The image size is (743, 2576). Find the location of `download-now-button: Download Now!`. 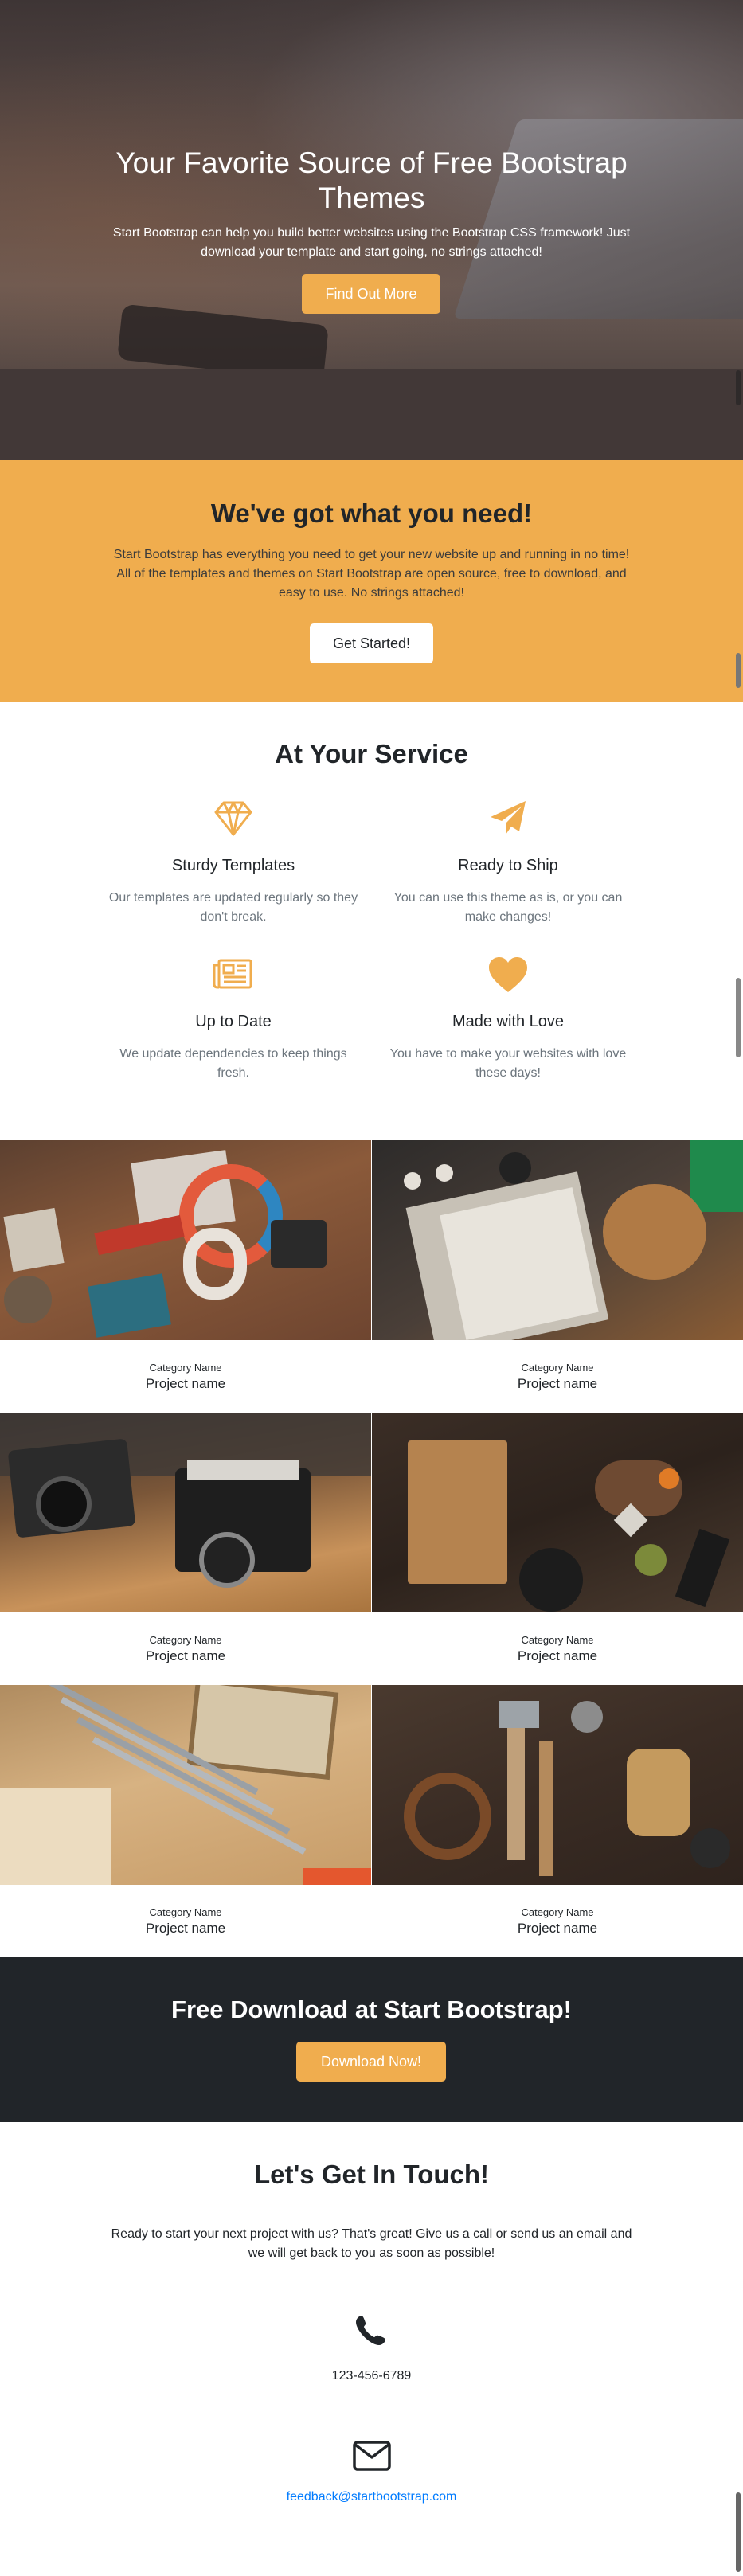

download-now-button: Download Now! is located at coordinates (371, 2062).